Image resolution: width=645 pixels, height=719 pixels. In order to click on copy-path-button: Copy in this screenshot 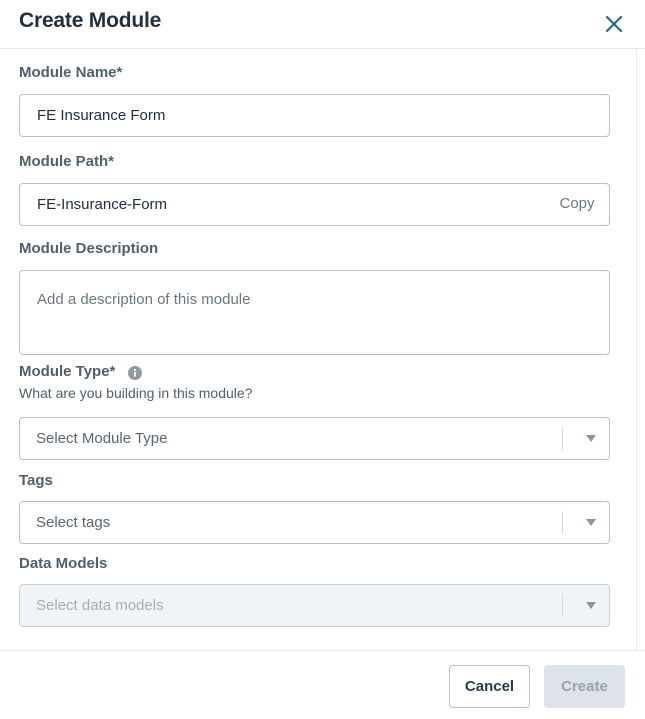, I will do `click(577, 204)`.